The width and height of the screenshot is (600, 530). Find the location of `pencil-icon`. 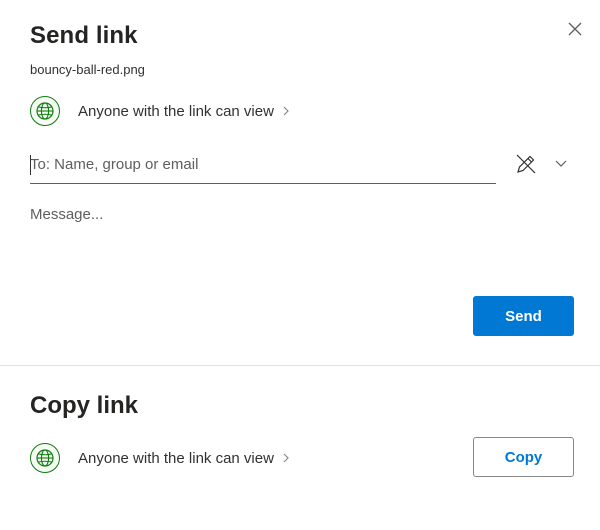

pencil-icon is located at coordinates (526, 164).